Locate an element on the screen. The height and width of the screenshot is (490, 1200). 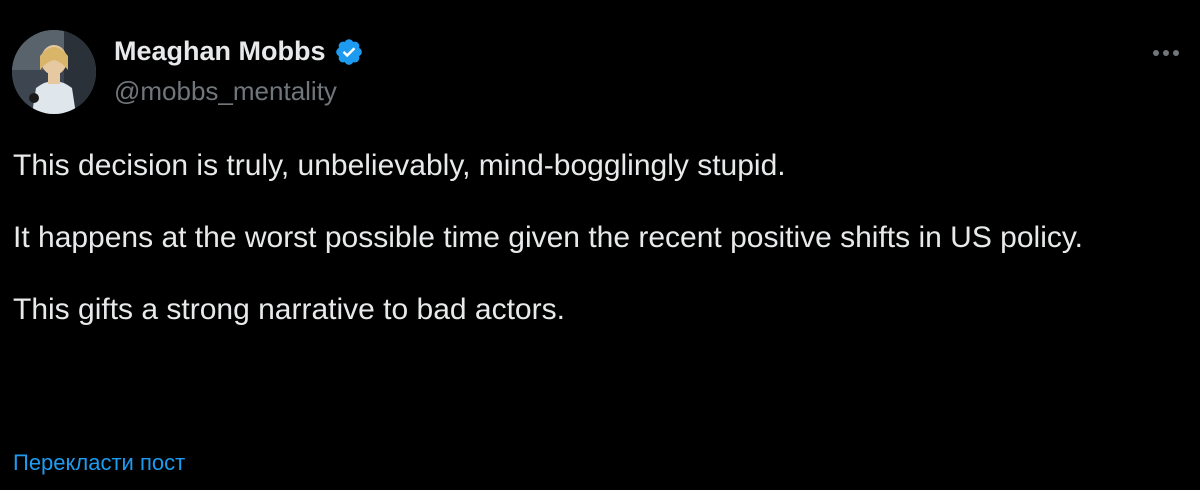
avatar-image is located at coordinates (54, 72).